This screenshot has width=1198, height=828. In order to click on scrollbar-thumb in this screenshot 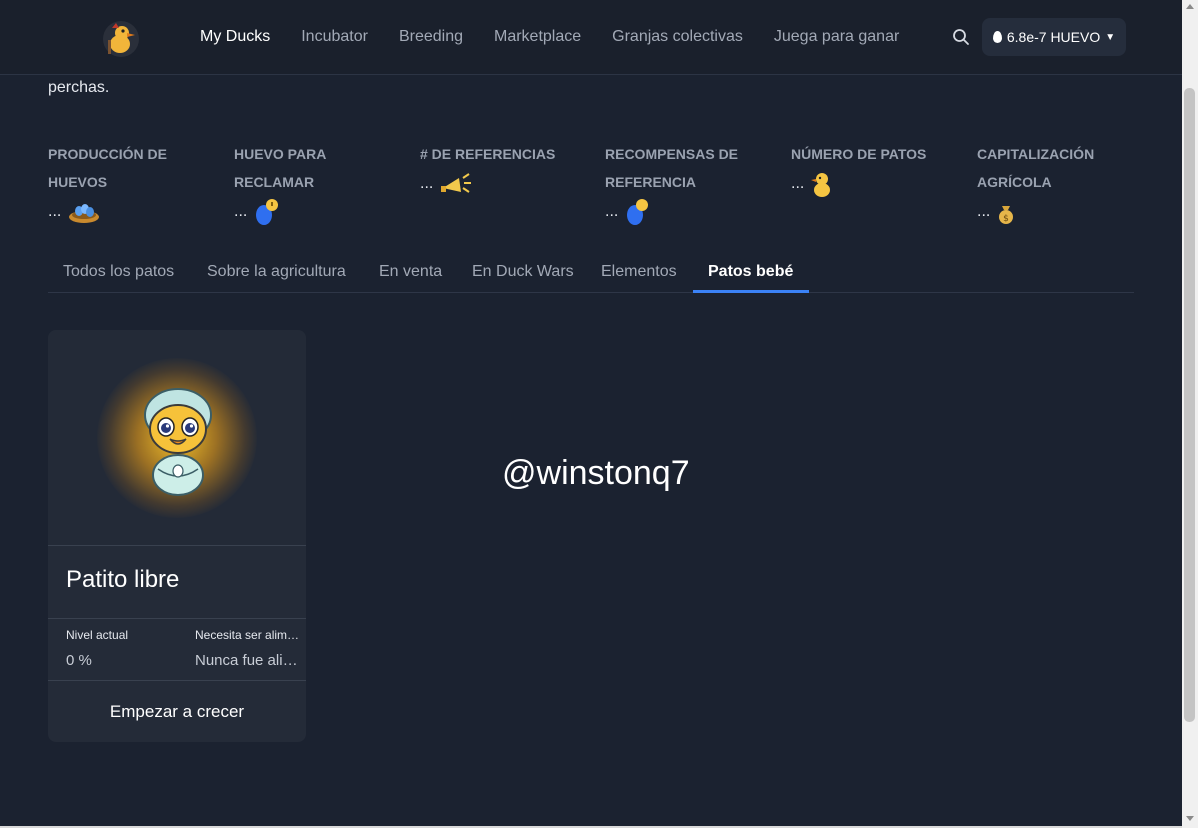, I will do `click(1189, 405)`.